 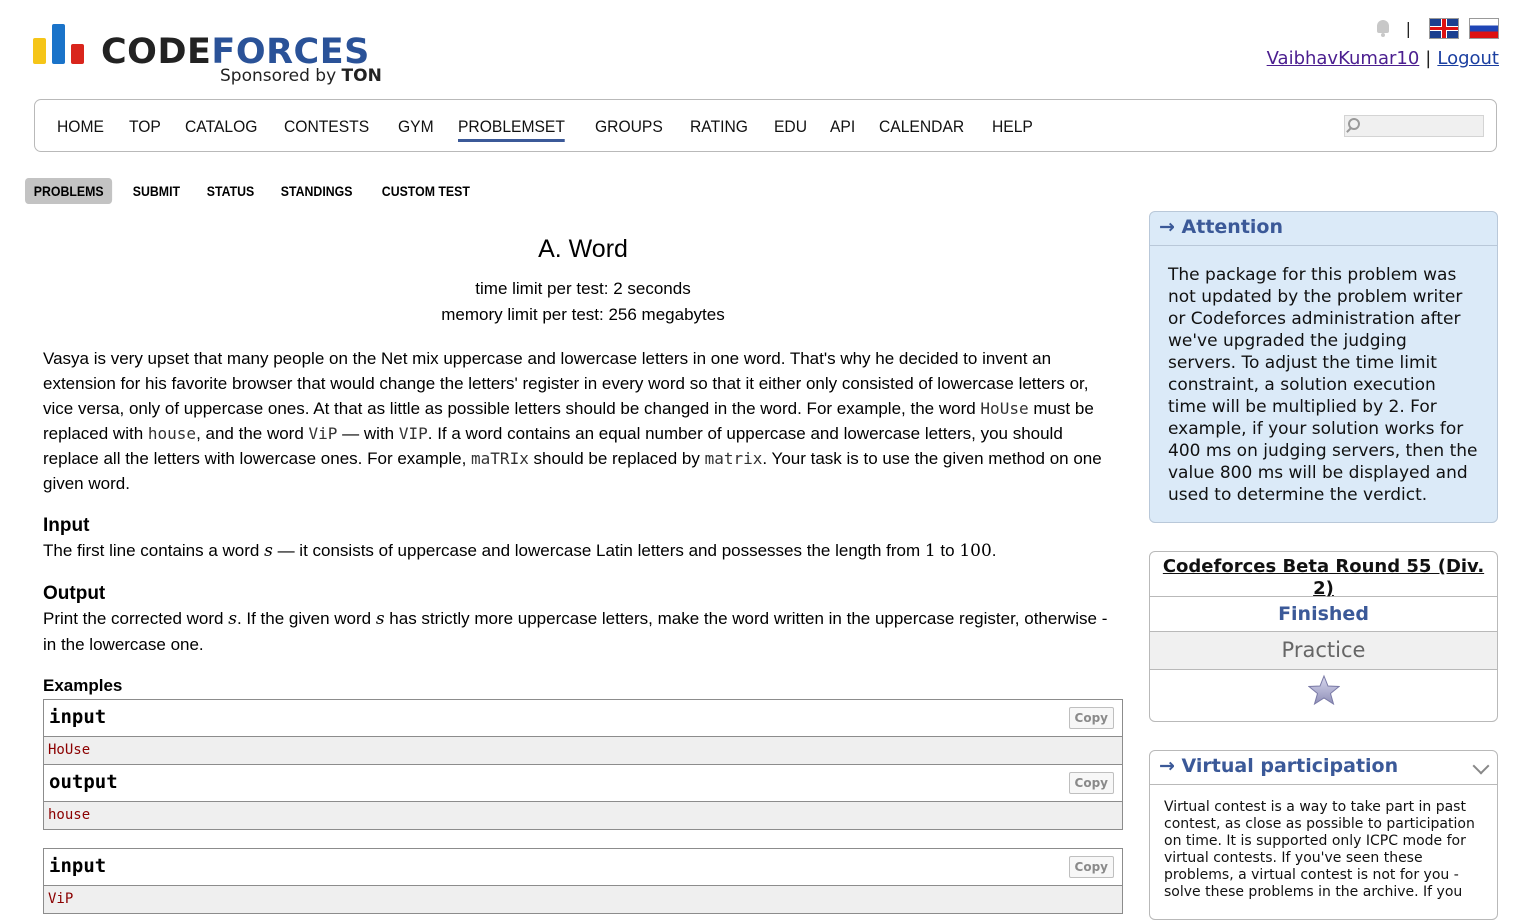 I want to click on codeforces-logo: CODEFORCES Sponsored by TON, so click(x=213, y=56).